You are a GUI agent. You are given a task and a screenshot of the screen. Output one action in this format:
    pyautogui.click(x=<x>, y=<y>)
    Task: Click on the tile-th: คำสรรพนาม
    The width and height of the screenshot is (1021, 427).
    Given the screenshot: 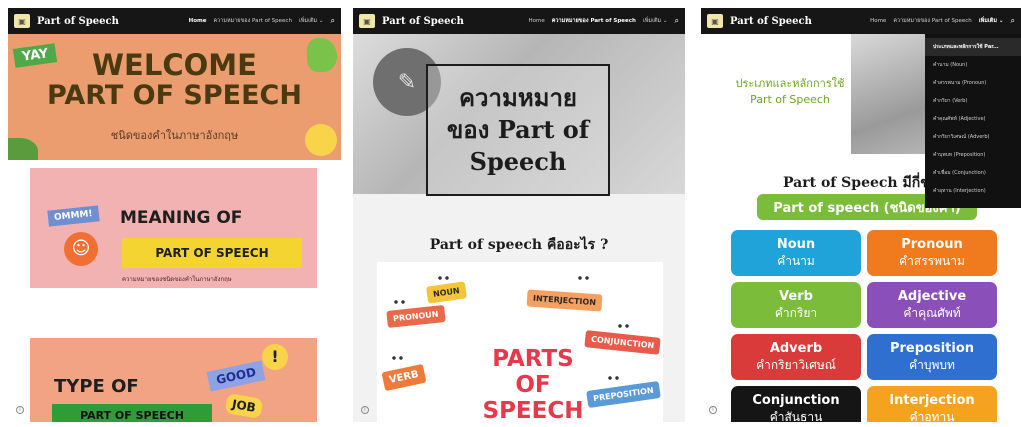 What is the action you would take?
    pyautogui.click(x=932, y=261)
    